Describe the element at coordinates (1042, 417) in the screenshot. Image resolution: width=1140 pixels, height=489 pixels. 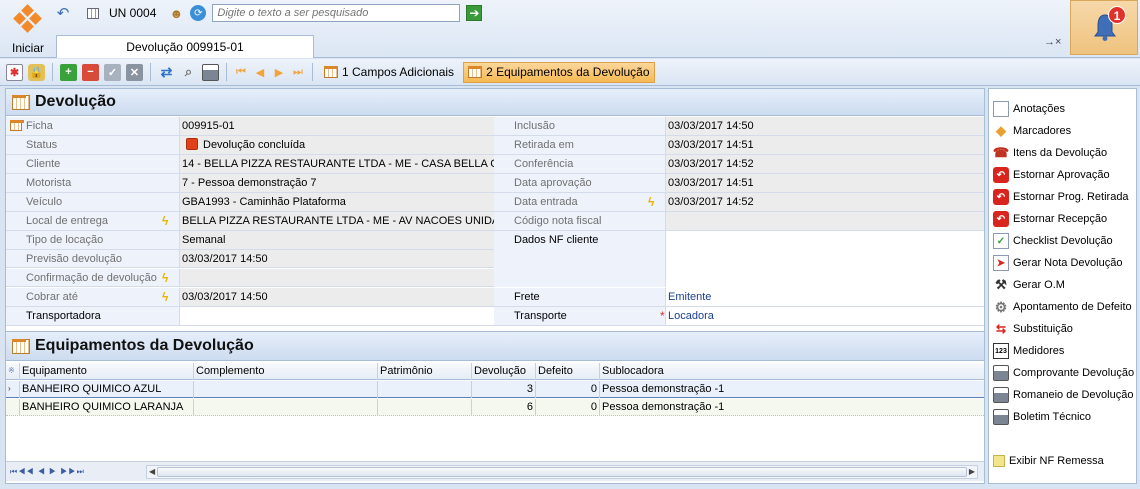
I see `side-item-boletim-tecnico: Boletim Técnico` at that location.